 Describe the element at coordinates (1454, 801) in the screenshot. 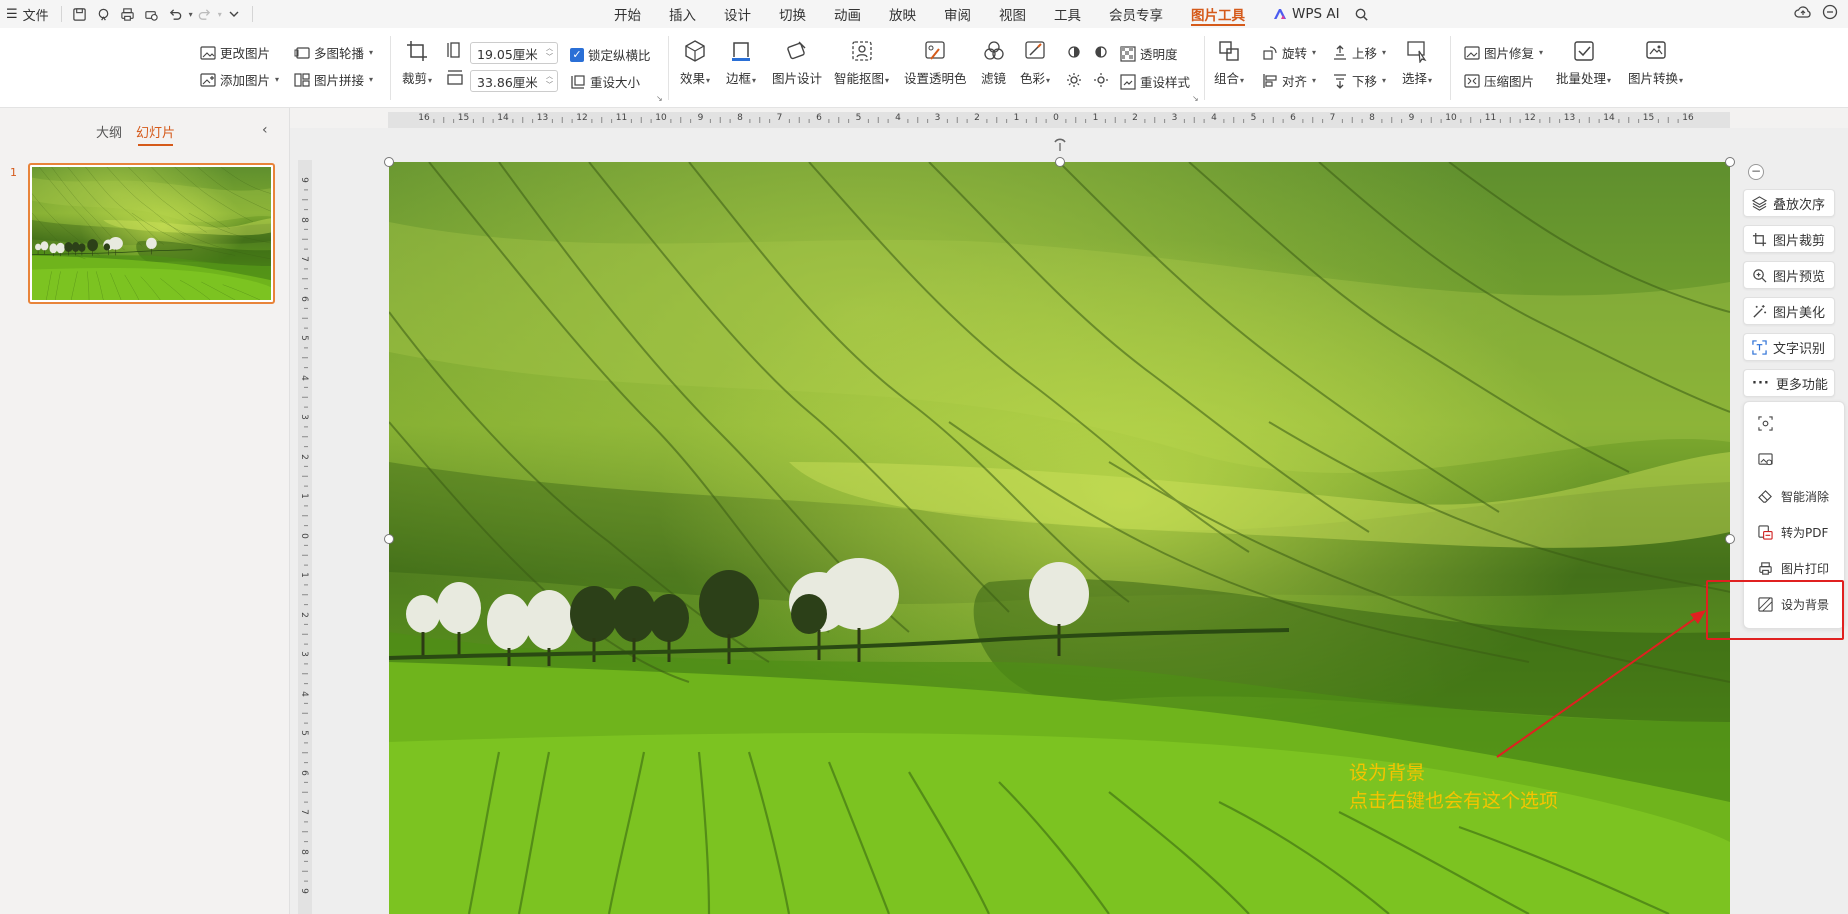

I see `annotation-note: 点击右键也会有这个选项` at that location.